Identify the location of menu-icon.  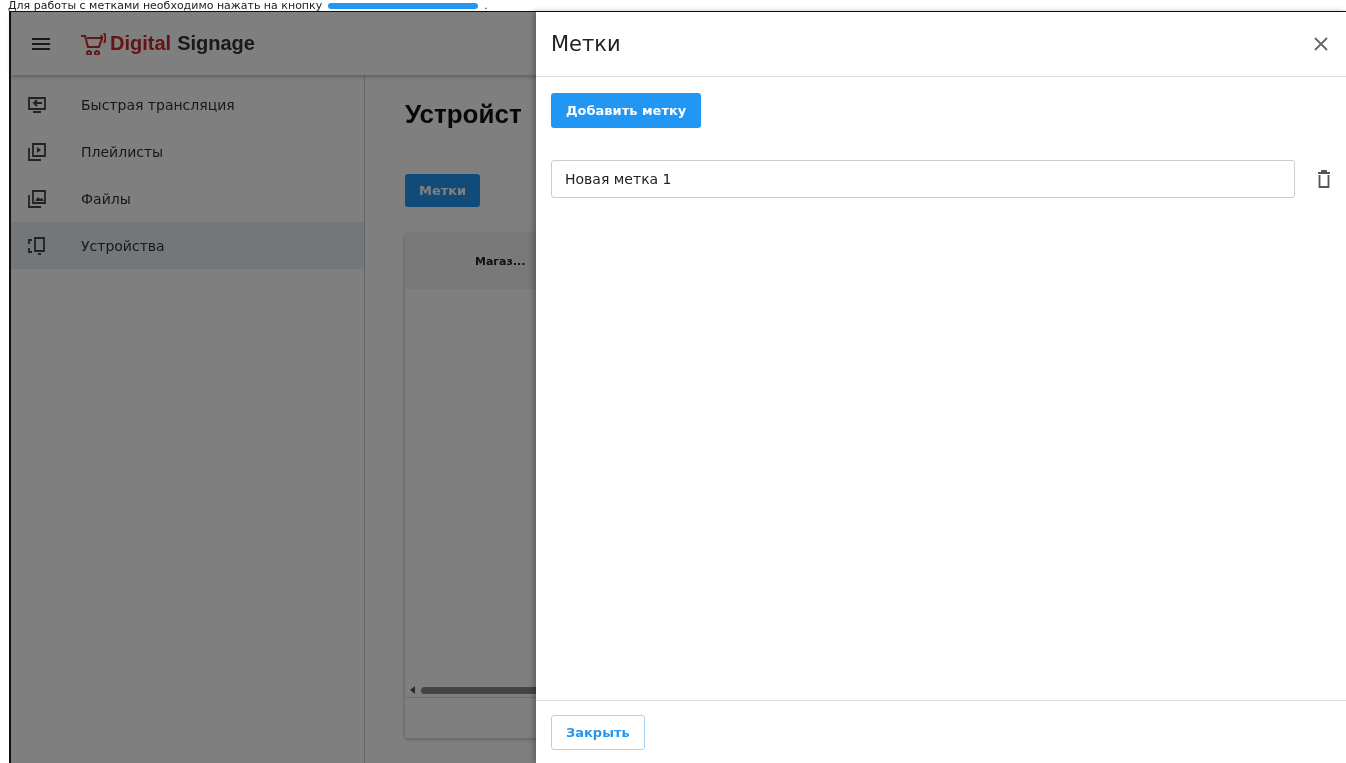
(41, 43).